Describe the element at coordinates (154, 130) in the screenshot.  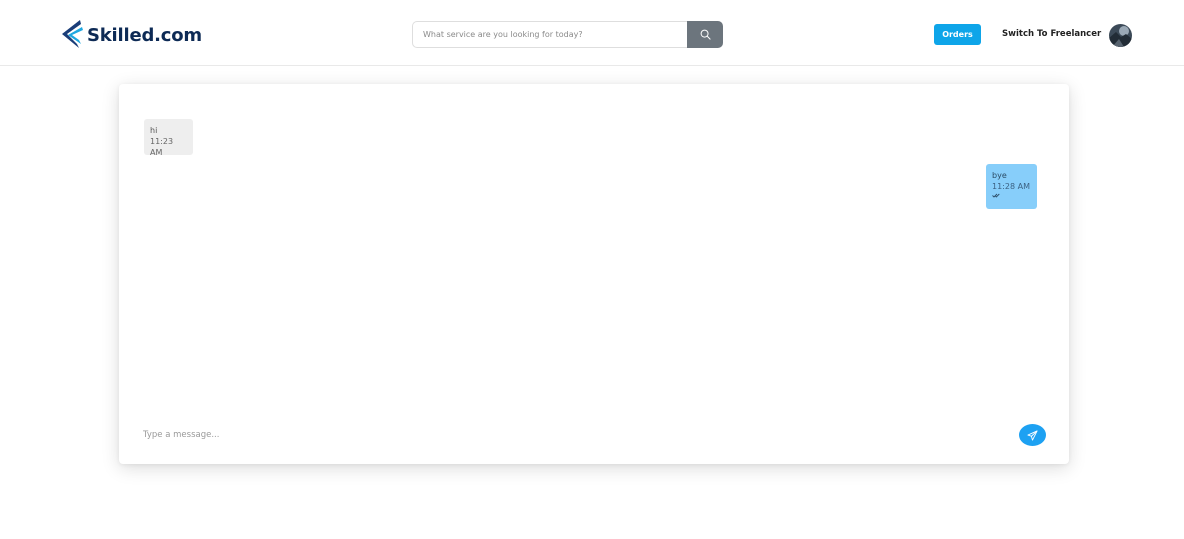
I see `message-text: hi` at that location.